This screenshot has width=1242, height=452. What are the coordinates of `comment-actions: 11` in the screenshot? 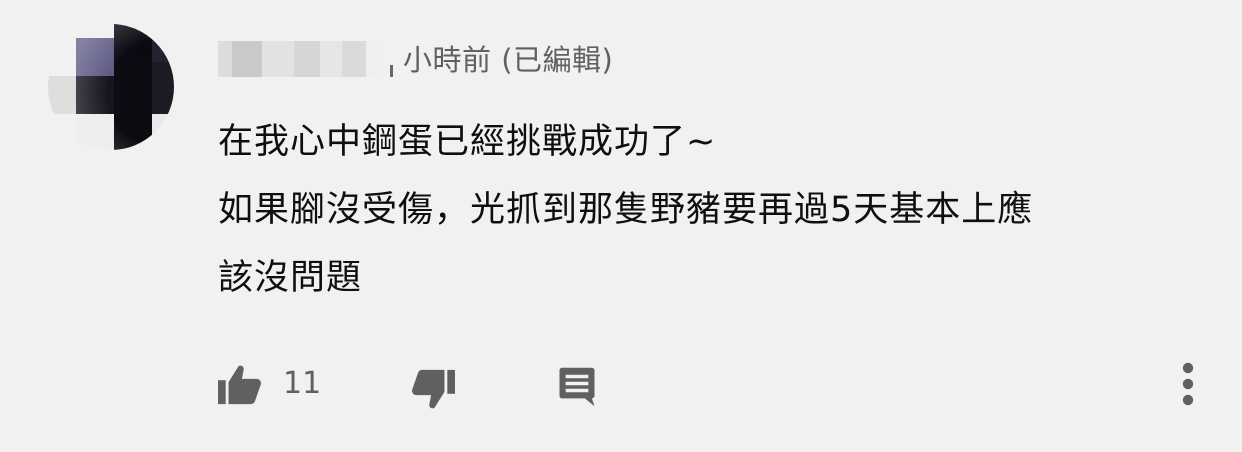 It's located at (621, 384).